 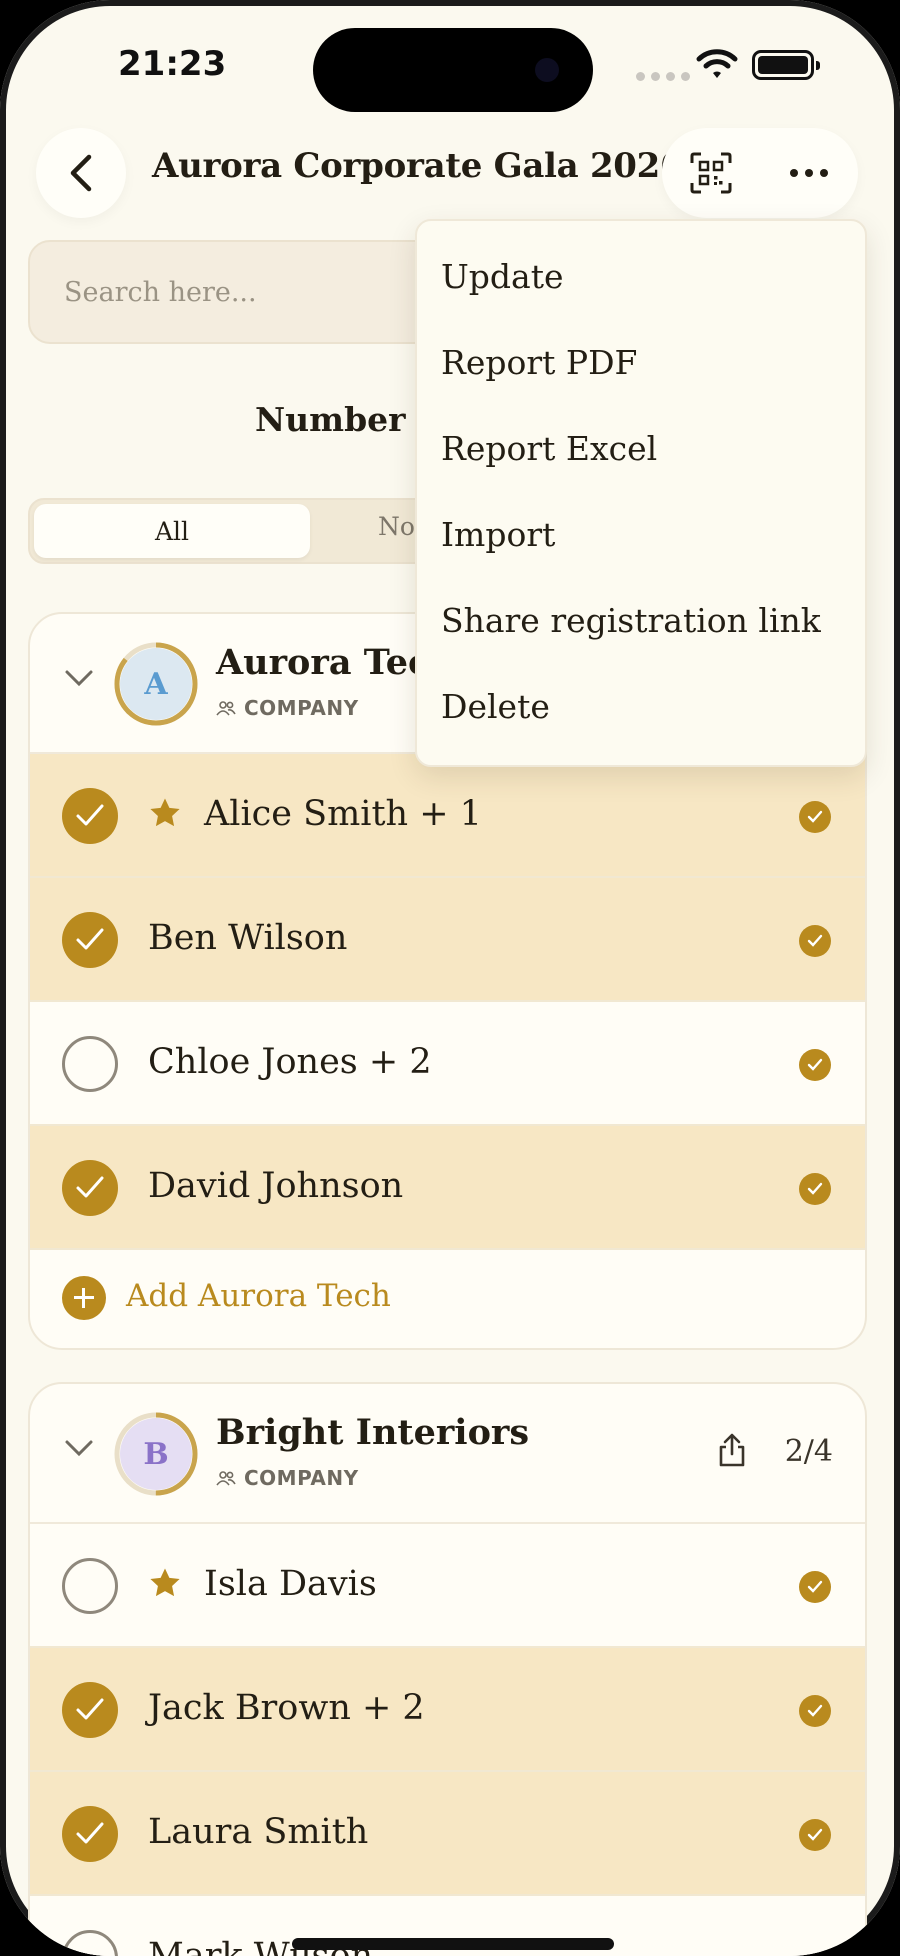 What do you see at coordinates (447, 1586) in the screenshot?
I see `guest-row: Isla Davis` at bounding box center [447, 1586].